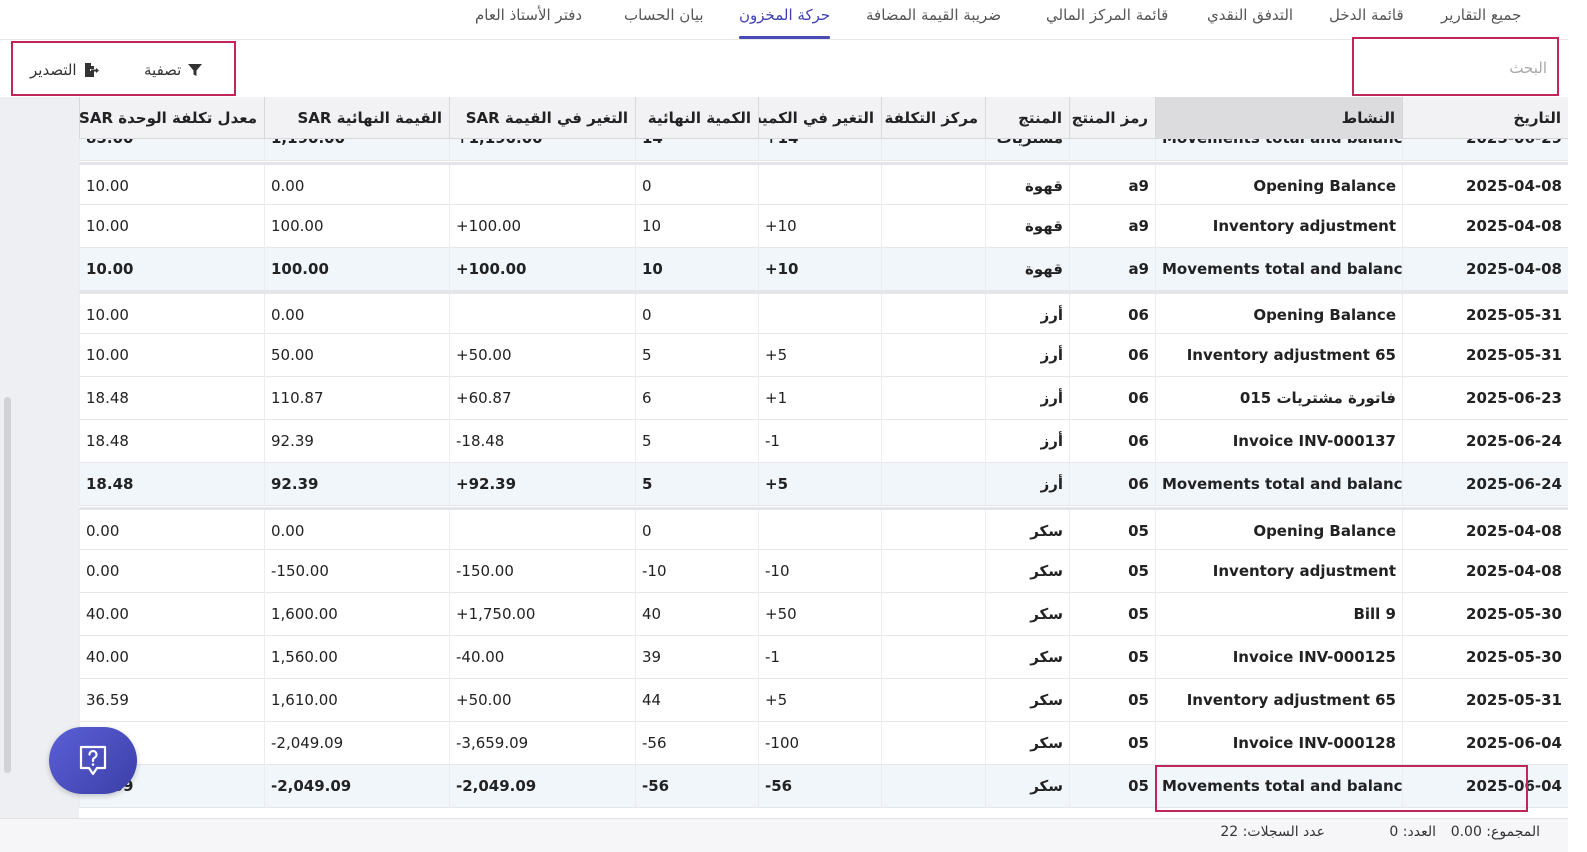 The width and height of the screenshot is (1587, 852). Describe the element at coordinates (819, 398) in the screenshot. I see `cell-qty-change: +1` at that location.